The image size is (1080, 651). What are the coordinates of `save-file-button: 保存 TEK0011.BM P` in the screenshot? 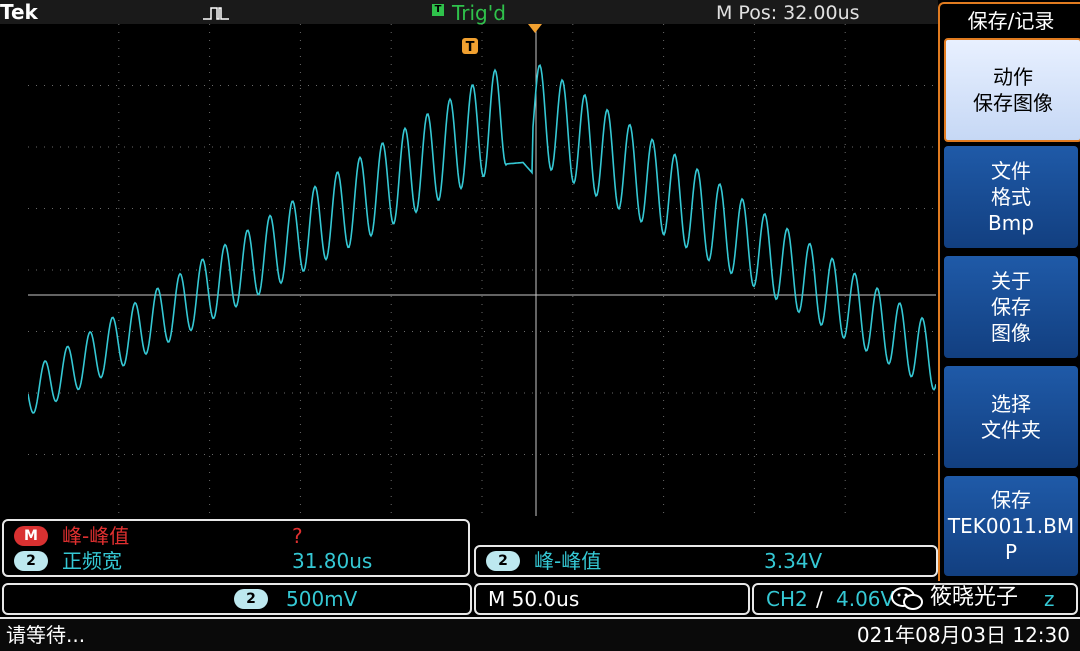 It's located at (1011, 526).